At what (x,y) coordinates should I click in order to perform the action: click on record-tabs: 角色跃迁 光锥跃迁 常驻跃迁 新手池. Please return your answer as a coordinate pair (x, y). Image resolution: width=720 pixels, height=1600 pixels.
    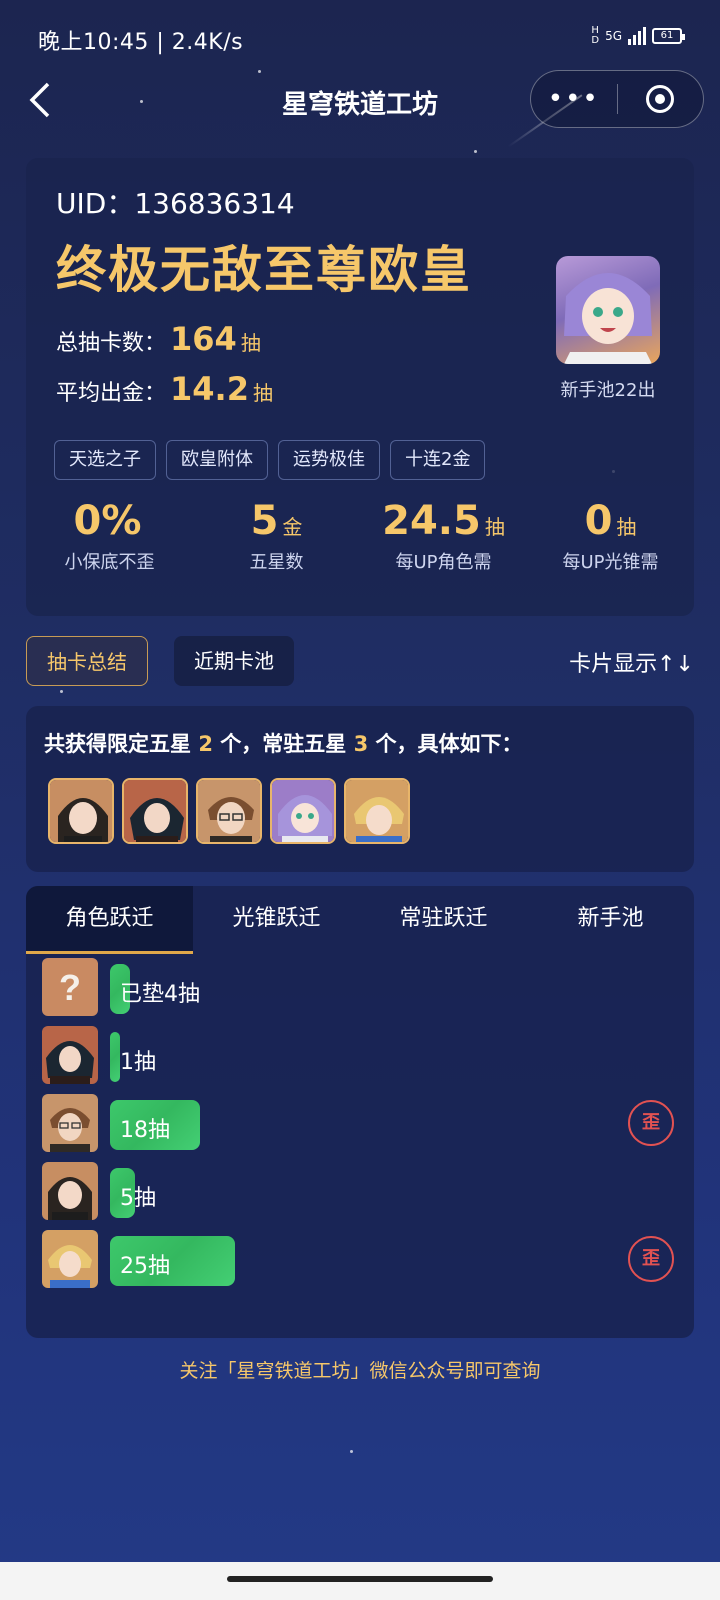
    Looking at the image, I should click on (360, 920).